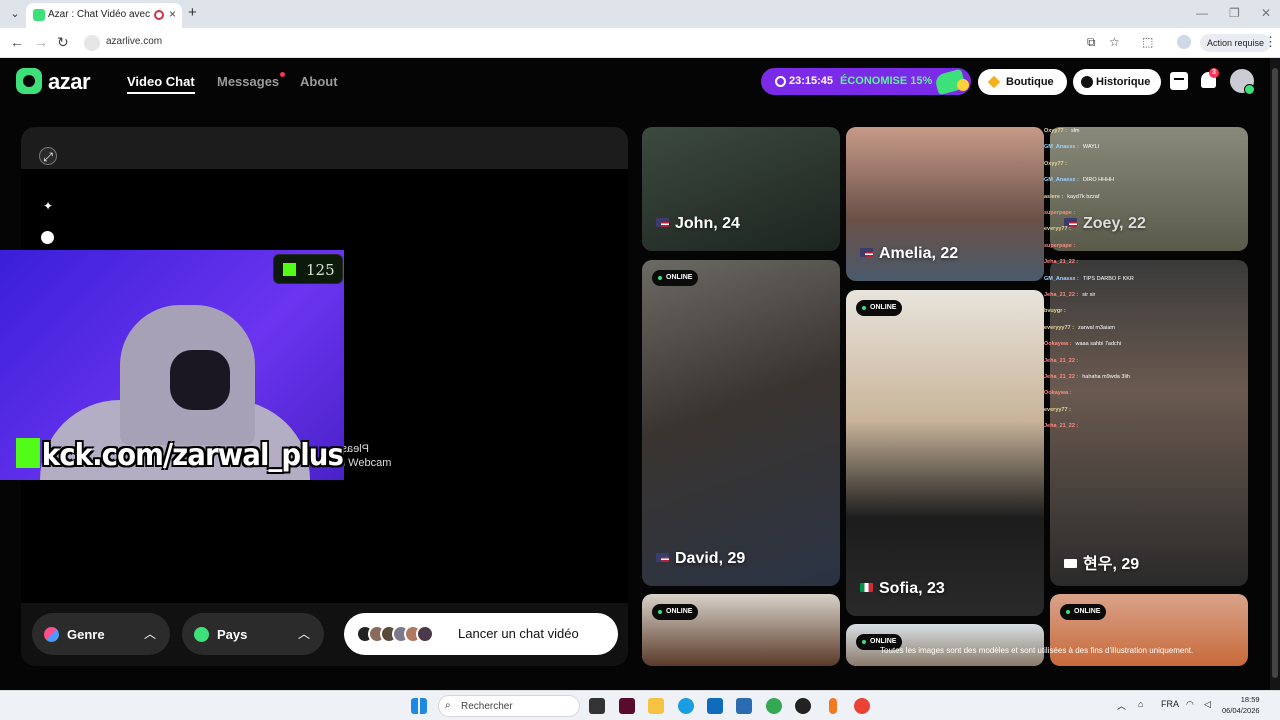 This screenshot has height=720, width=1280. What do you see at coordinates (396, 634) in the screenshot?
I see `avatar-stack` at bounding box center [396, 634].